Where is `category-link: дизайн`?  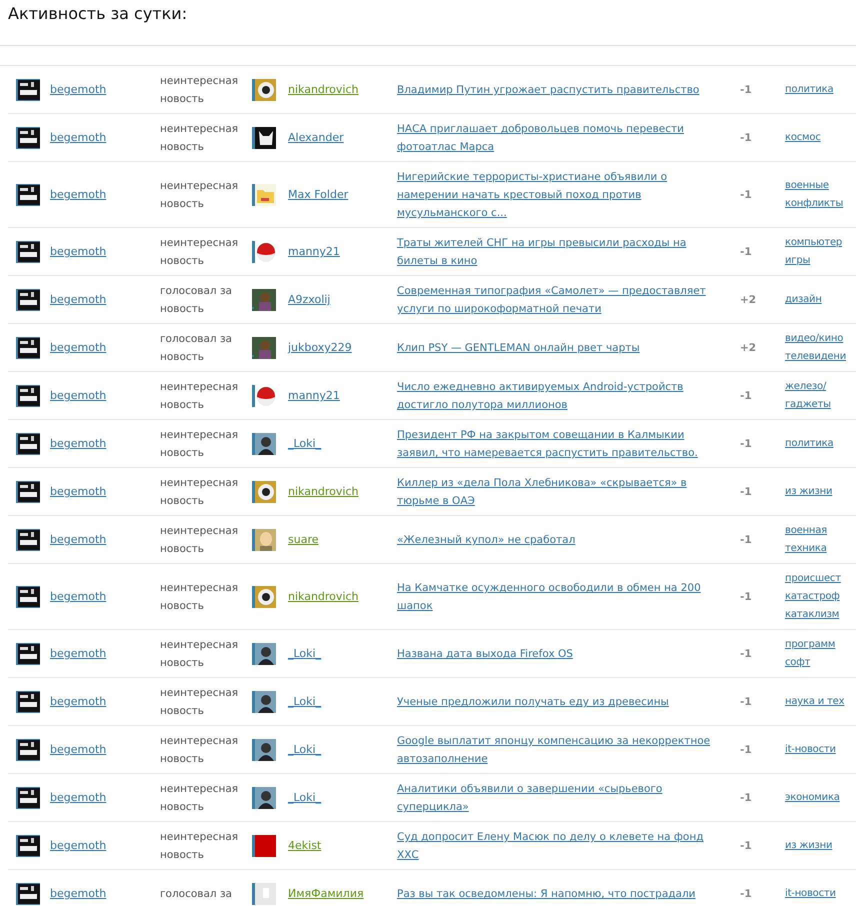
category-link: дизайн is located at coordinates (803, 300).